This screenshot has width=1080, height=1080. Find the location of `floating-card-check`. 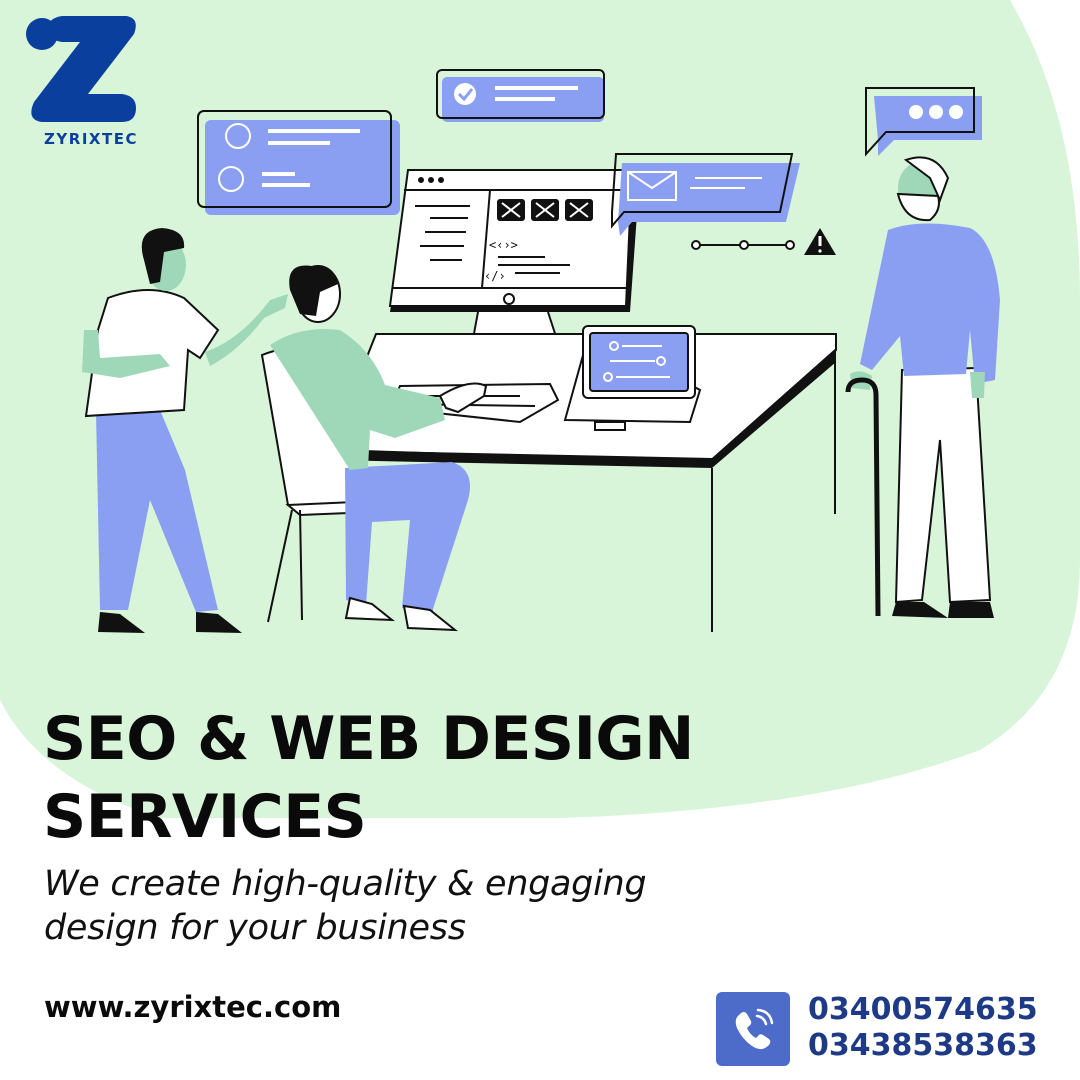

floating-card-check is located at coordinates (520, 95).